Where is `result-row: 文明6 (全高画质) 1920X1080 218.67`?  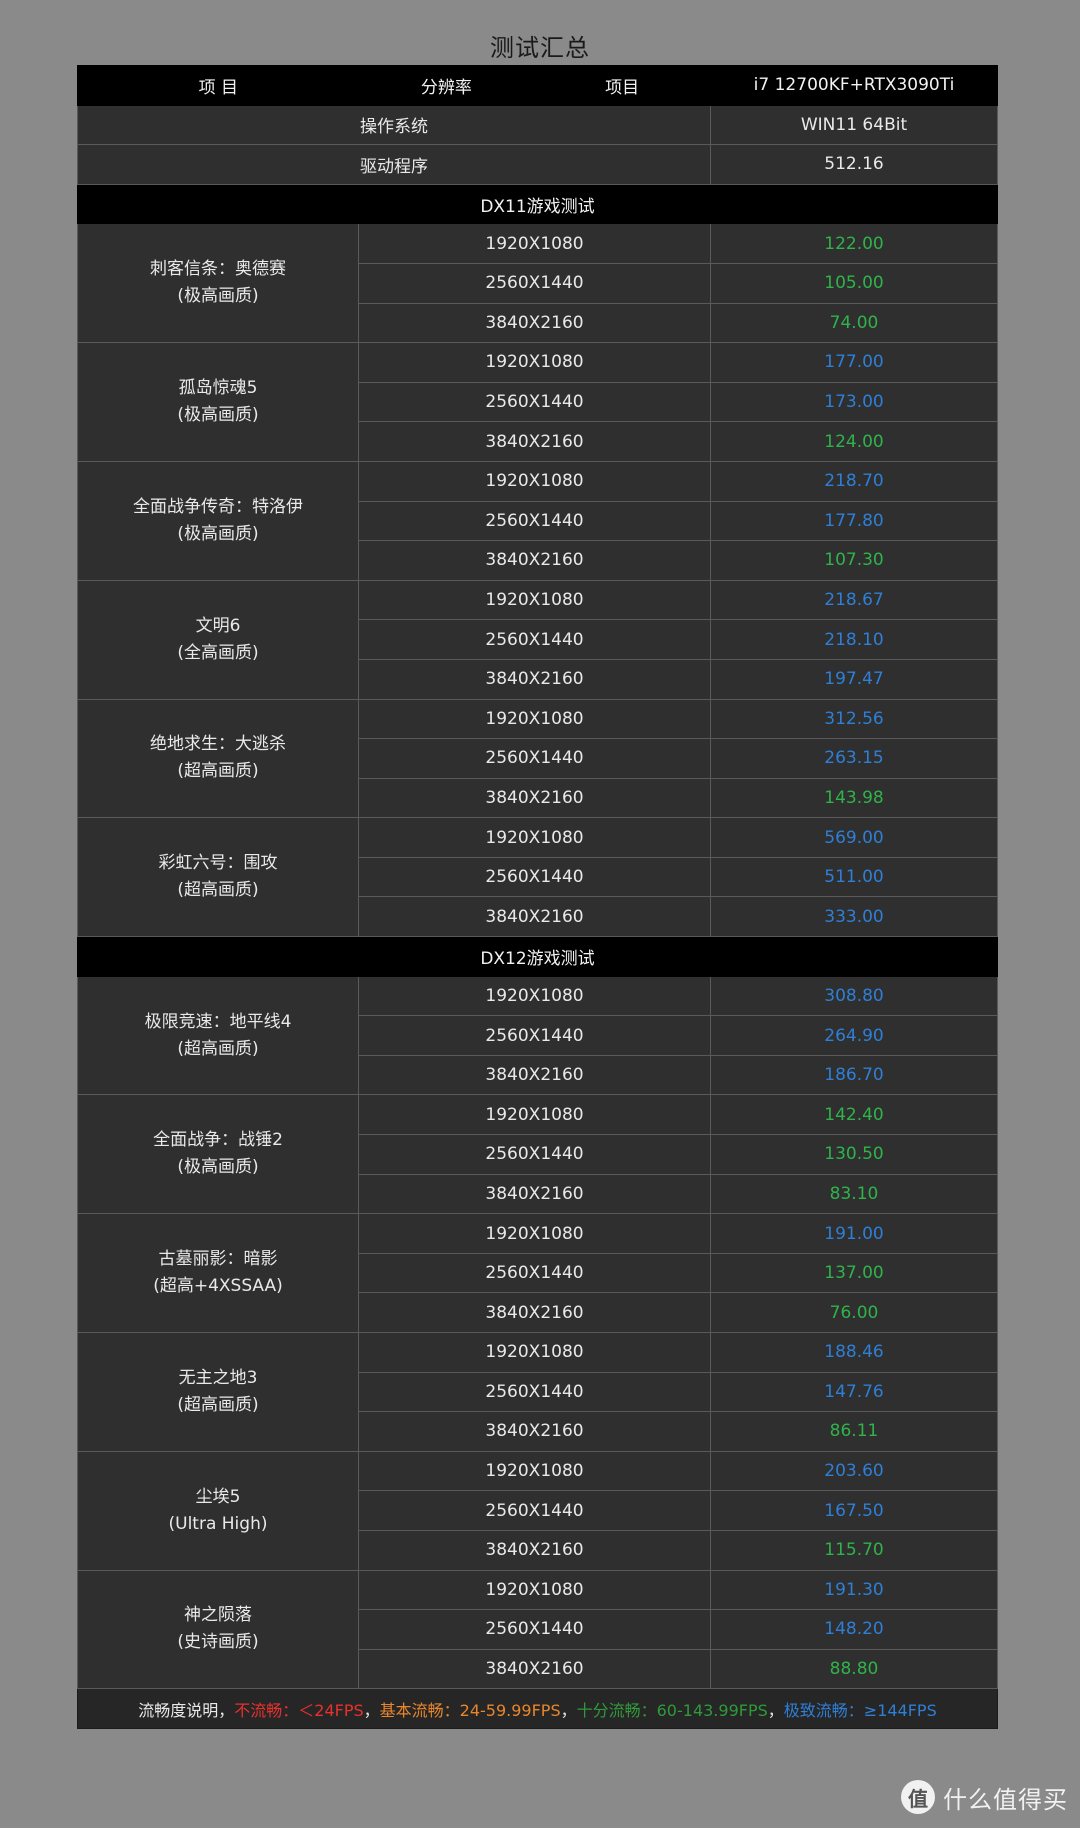 result-row: 文明6 (全高画质) 1920X1080 218.67 is located at coordinates (537, 639).